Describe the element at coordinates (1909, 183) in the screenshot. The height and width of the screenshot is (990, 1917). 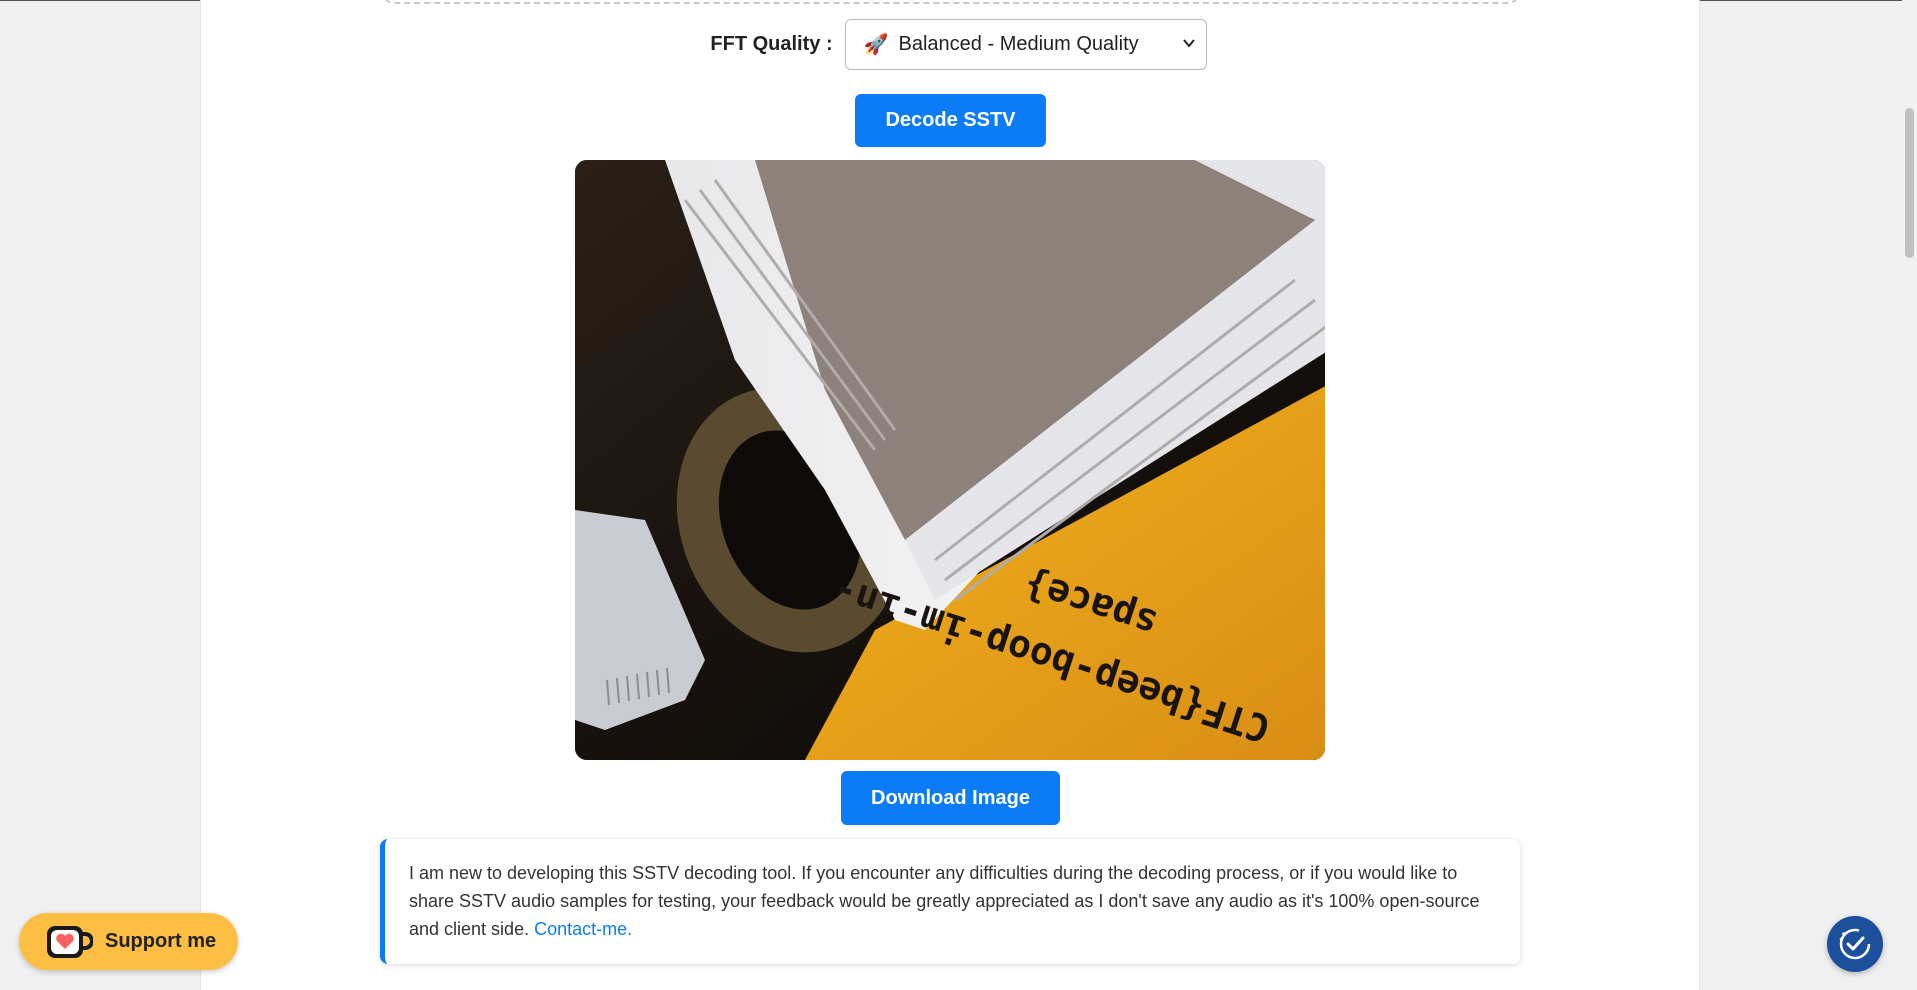
I see `scrollbar-thumb` at that location.